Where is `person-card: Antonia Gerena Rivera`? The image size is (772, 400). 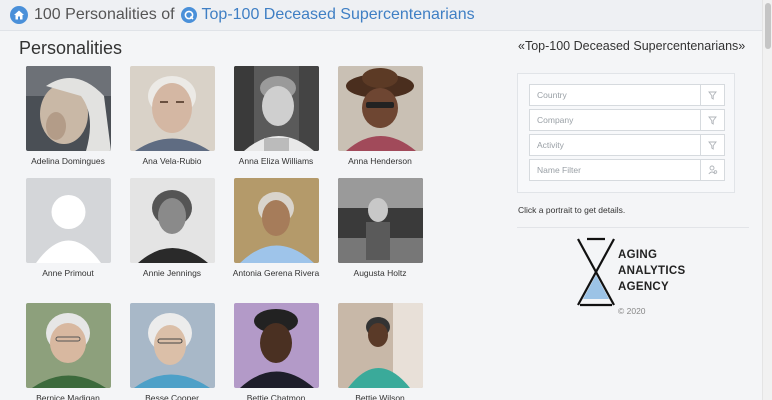 person-card: Antonia Gerena Rivera is located at coordinates (276, 229).